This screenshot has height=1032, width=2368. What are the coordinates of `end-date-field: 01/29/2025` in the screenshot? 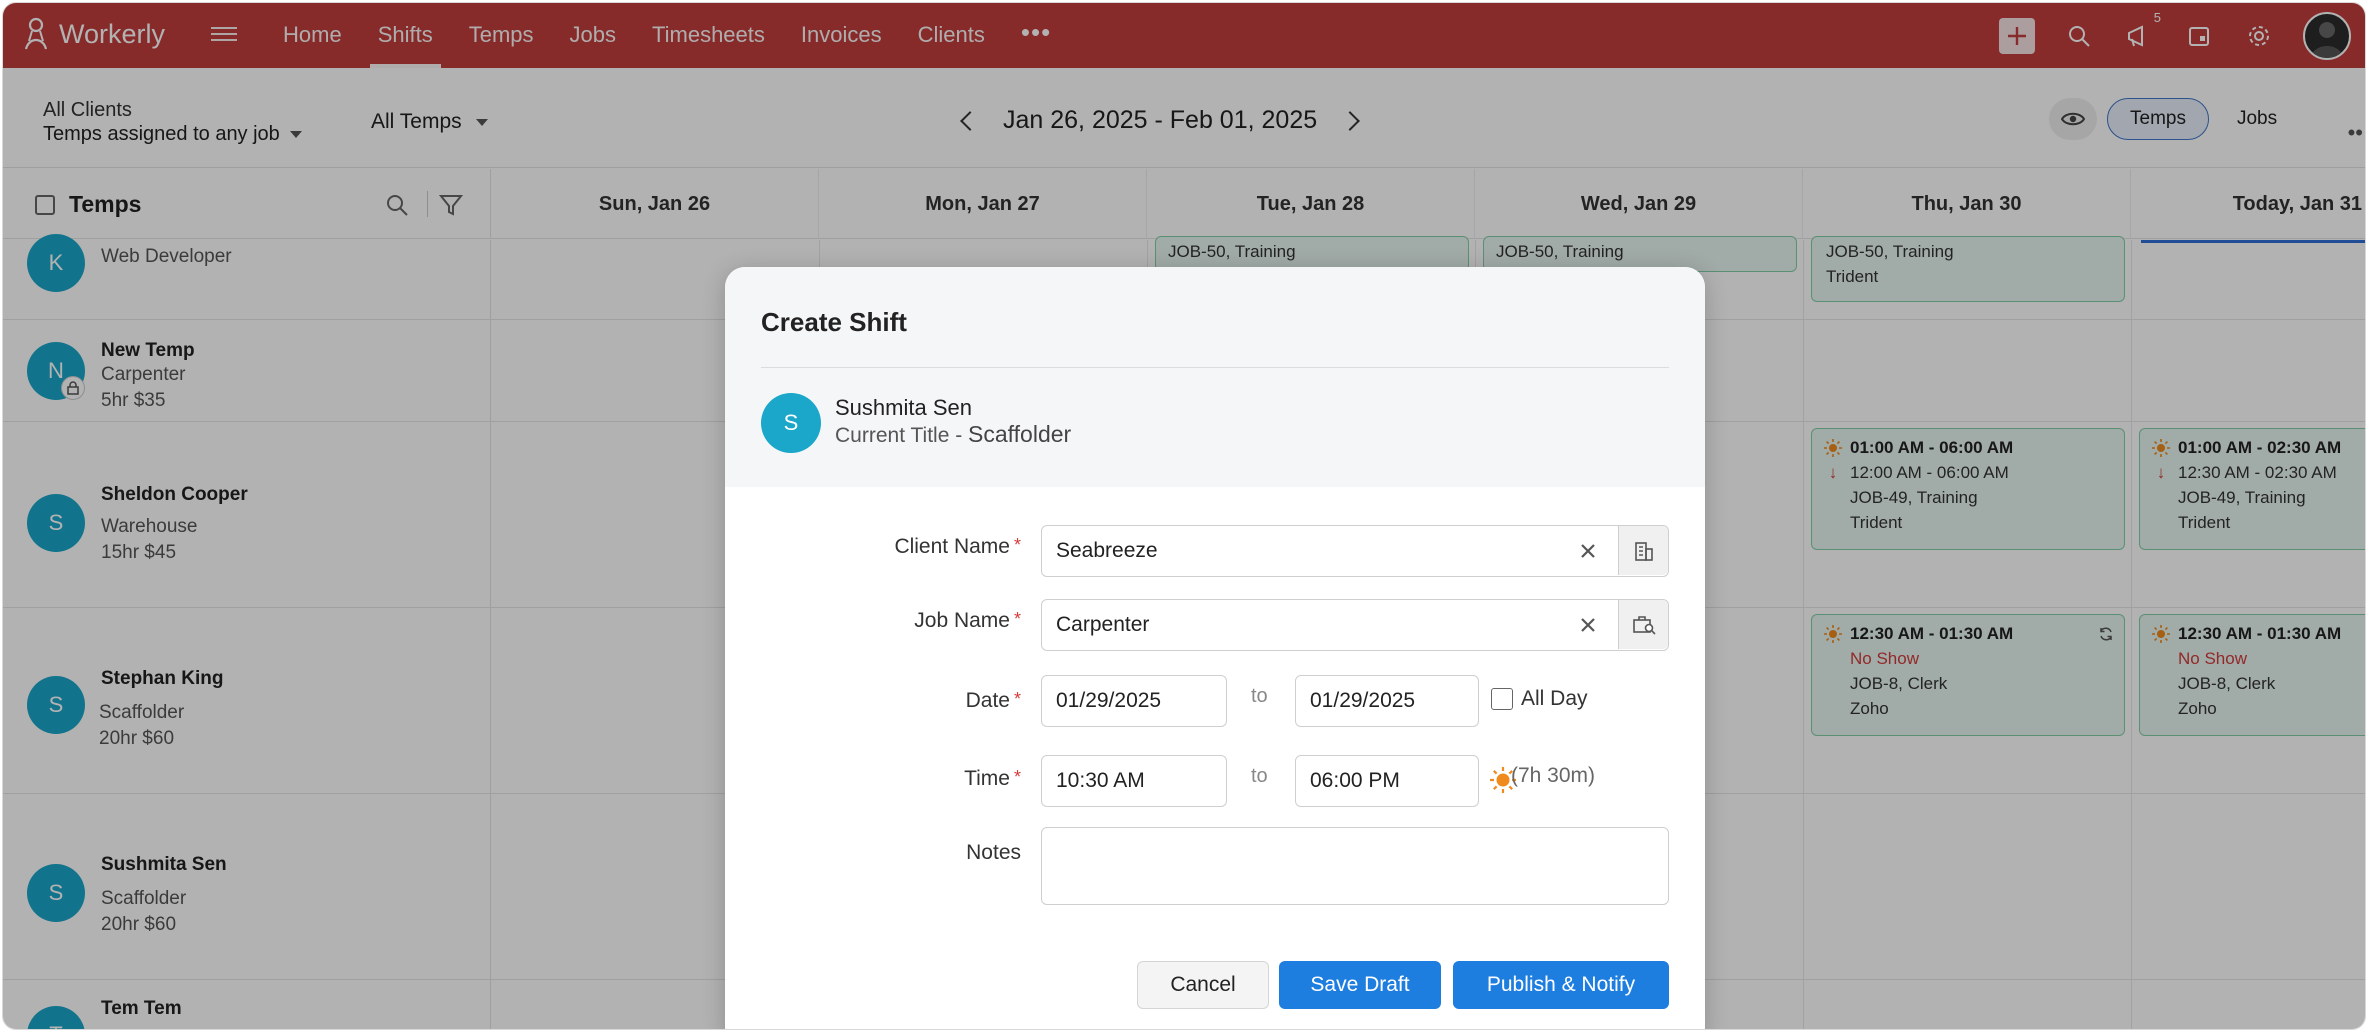 It's located at (1387, 701).